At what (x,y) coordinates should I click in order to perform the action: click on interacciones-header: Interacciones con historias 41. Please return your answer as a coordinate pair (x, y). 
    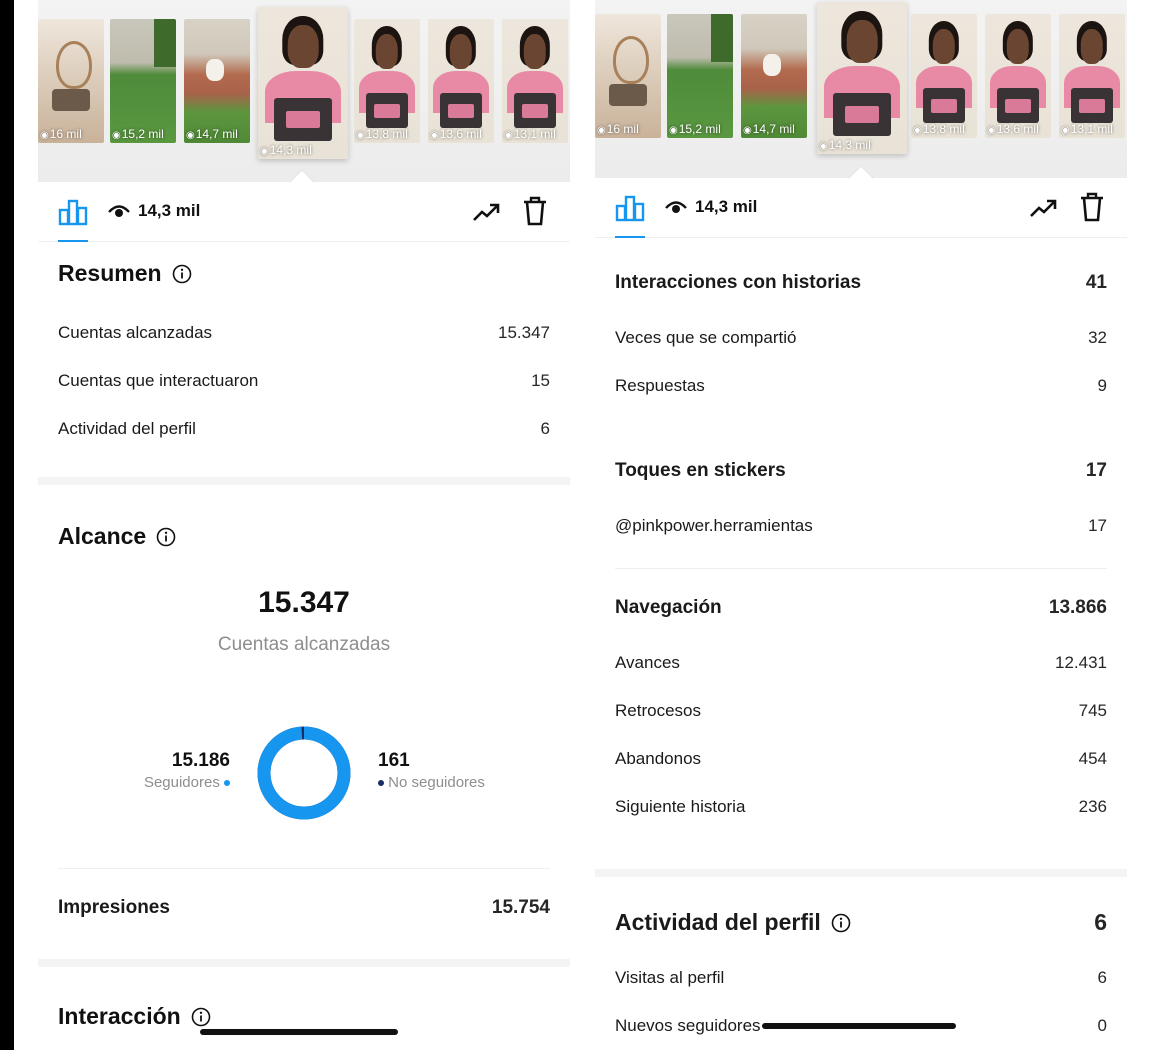
    Looking at the image, I should click on (861, 282).